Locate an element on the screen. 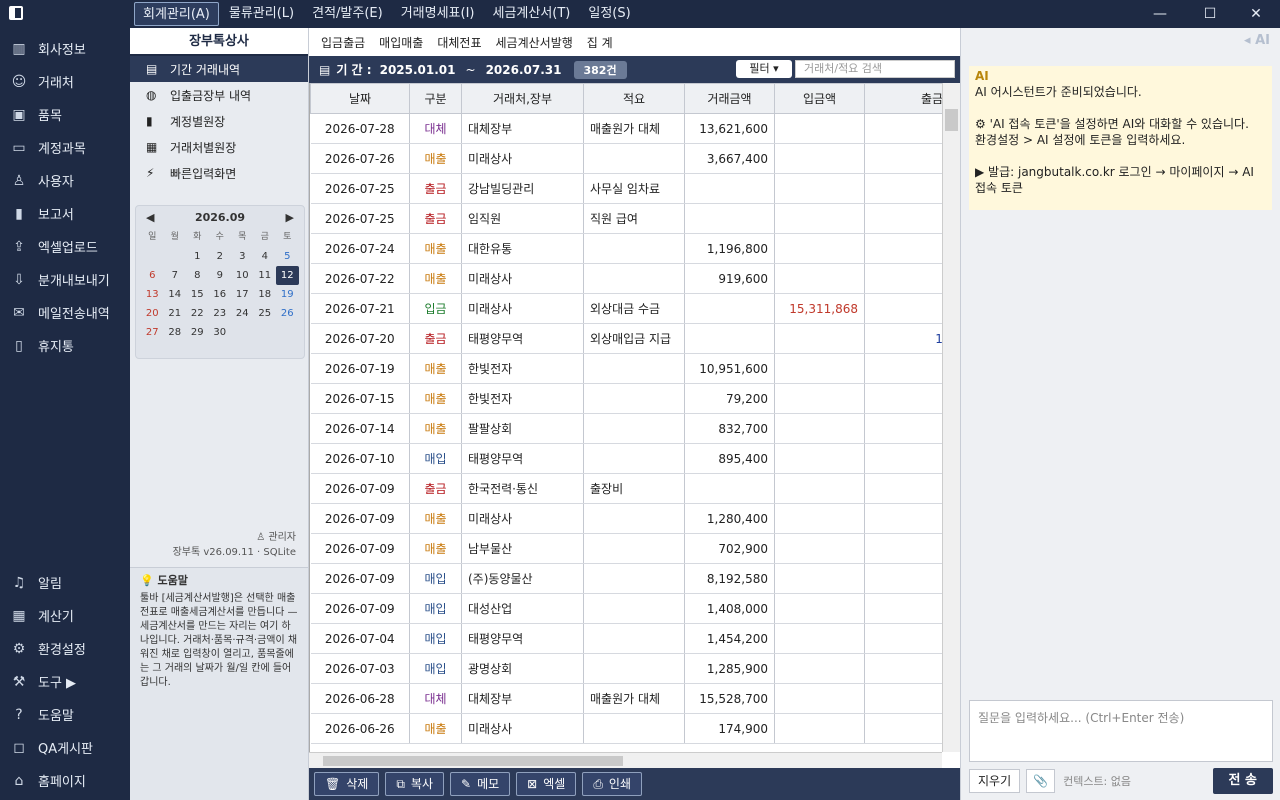  table-row: 2026-07-03 매입 광명상회 1,285,900 is located at coordinates (626, 668).